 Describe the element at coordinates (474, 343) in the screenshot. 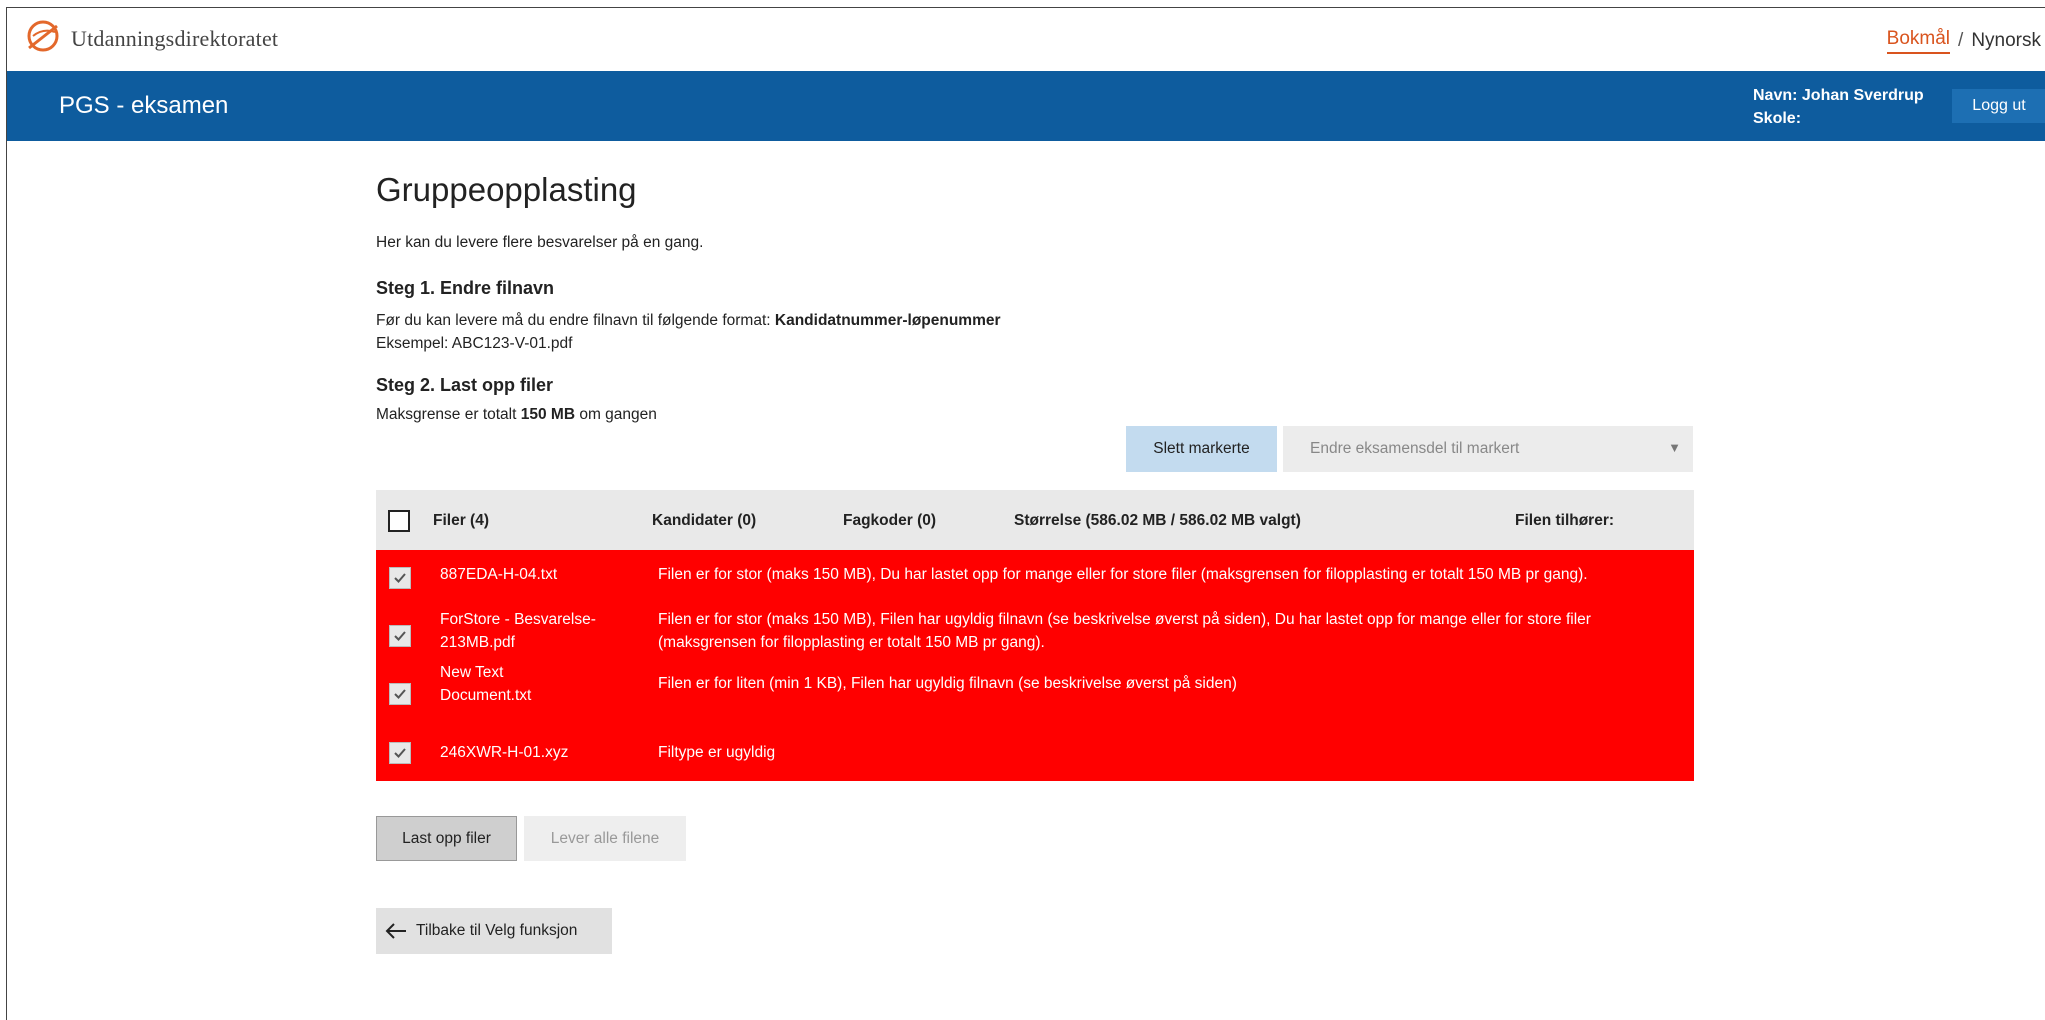

I see `step1-example: Eksempel: ABC123-V-01.pdf` at that location.